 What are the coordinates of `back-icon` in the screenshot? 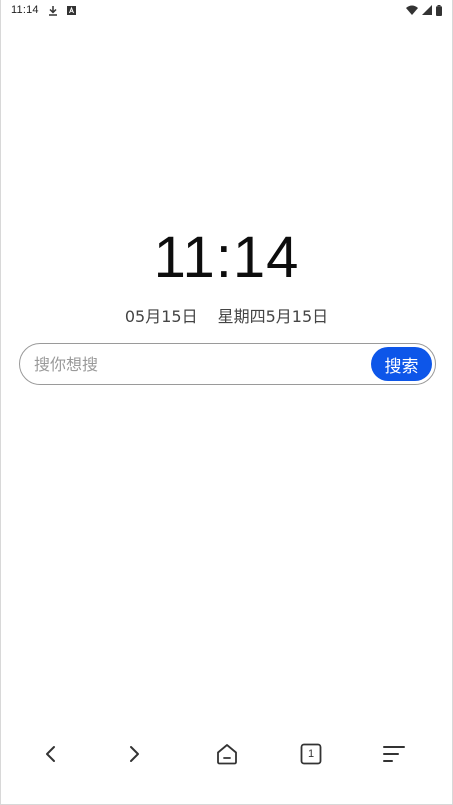 It's located at (51, 754).